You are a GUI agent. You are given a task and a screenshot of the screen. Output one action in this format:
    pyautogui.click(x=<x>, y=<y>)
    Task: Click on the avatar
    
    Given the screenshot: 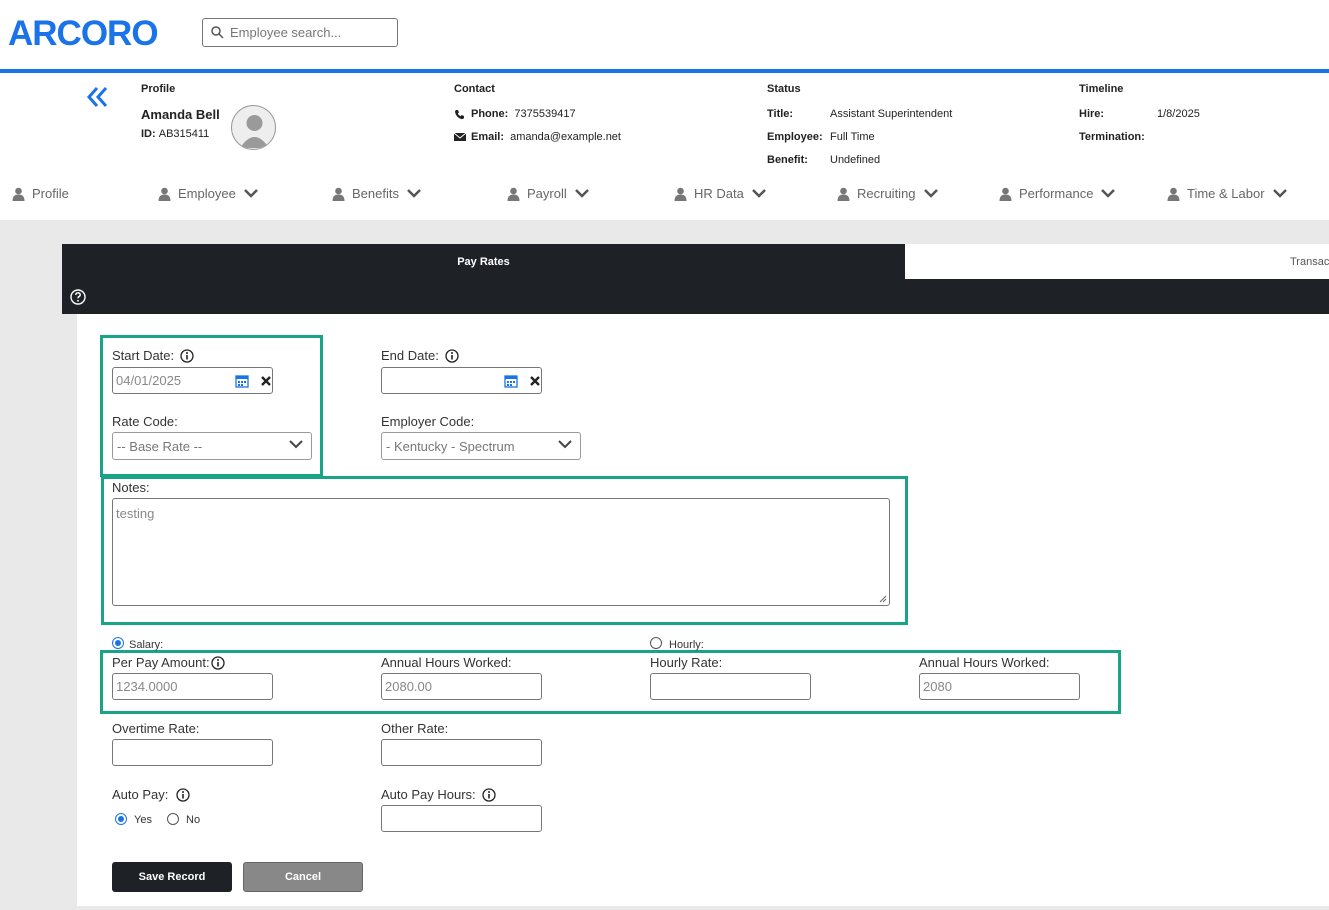 What is the action you would take?
    pyautogui.click(x=253, y=127)
    